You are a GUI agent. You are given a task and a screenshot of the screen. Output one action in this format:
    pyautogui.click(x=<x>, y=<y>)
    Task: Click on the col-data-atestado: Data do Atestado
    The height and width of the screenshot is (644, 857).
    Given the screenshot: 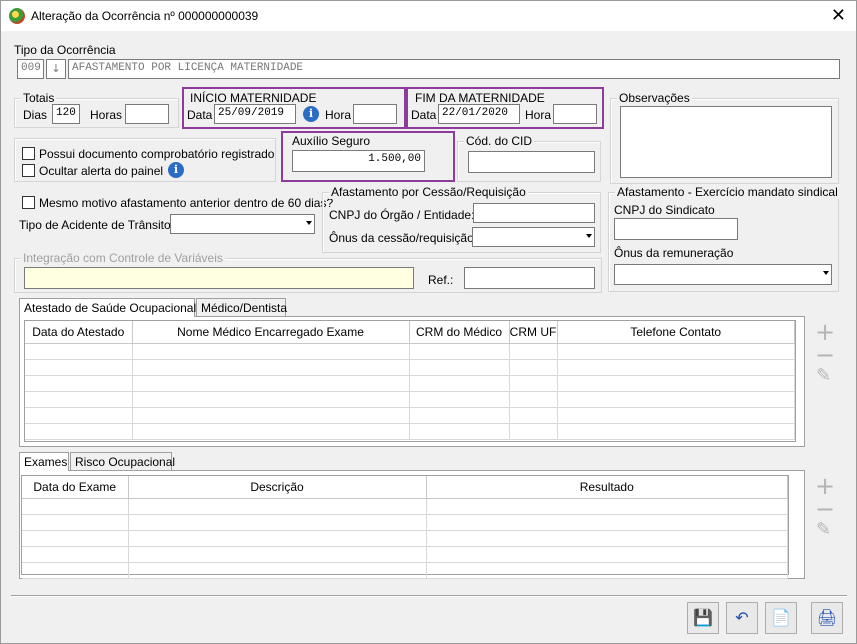 What is the action you would take?
    pyautogui.click(x=79, y=332)
    